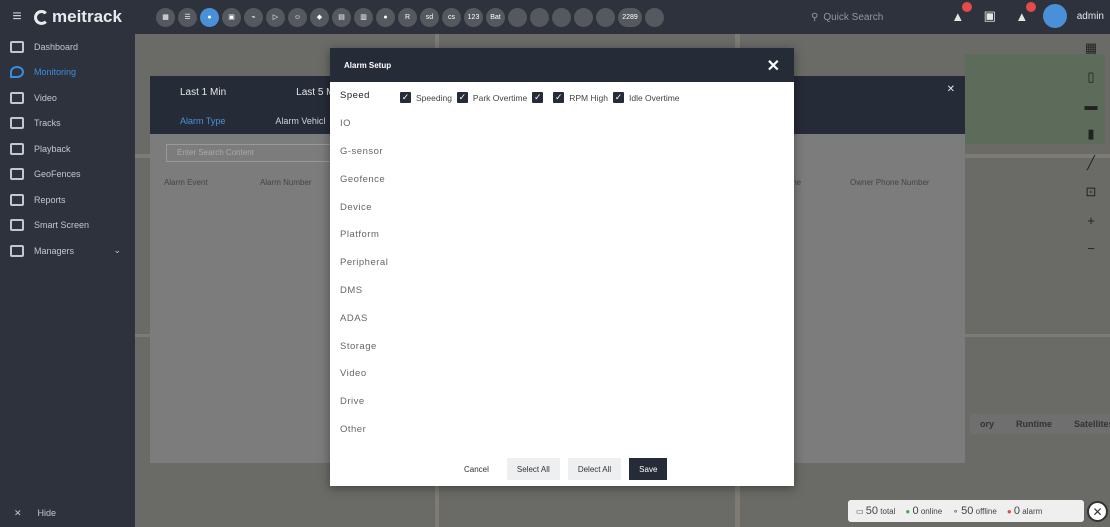 This screenshot has width=1110, height=527. What do you see at coordinates (1054, 16) in the screenshot?
I see `avatar` at bounding box center [1054, 16].